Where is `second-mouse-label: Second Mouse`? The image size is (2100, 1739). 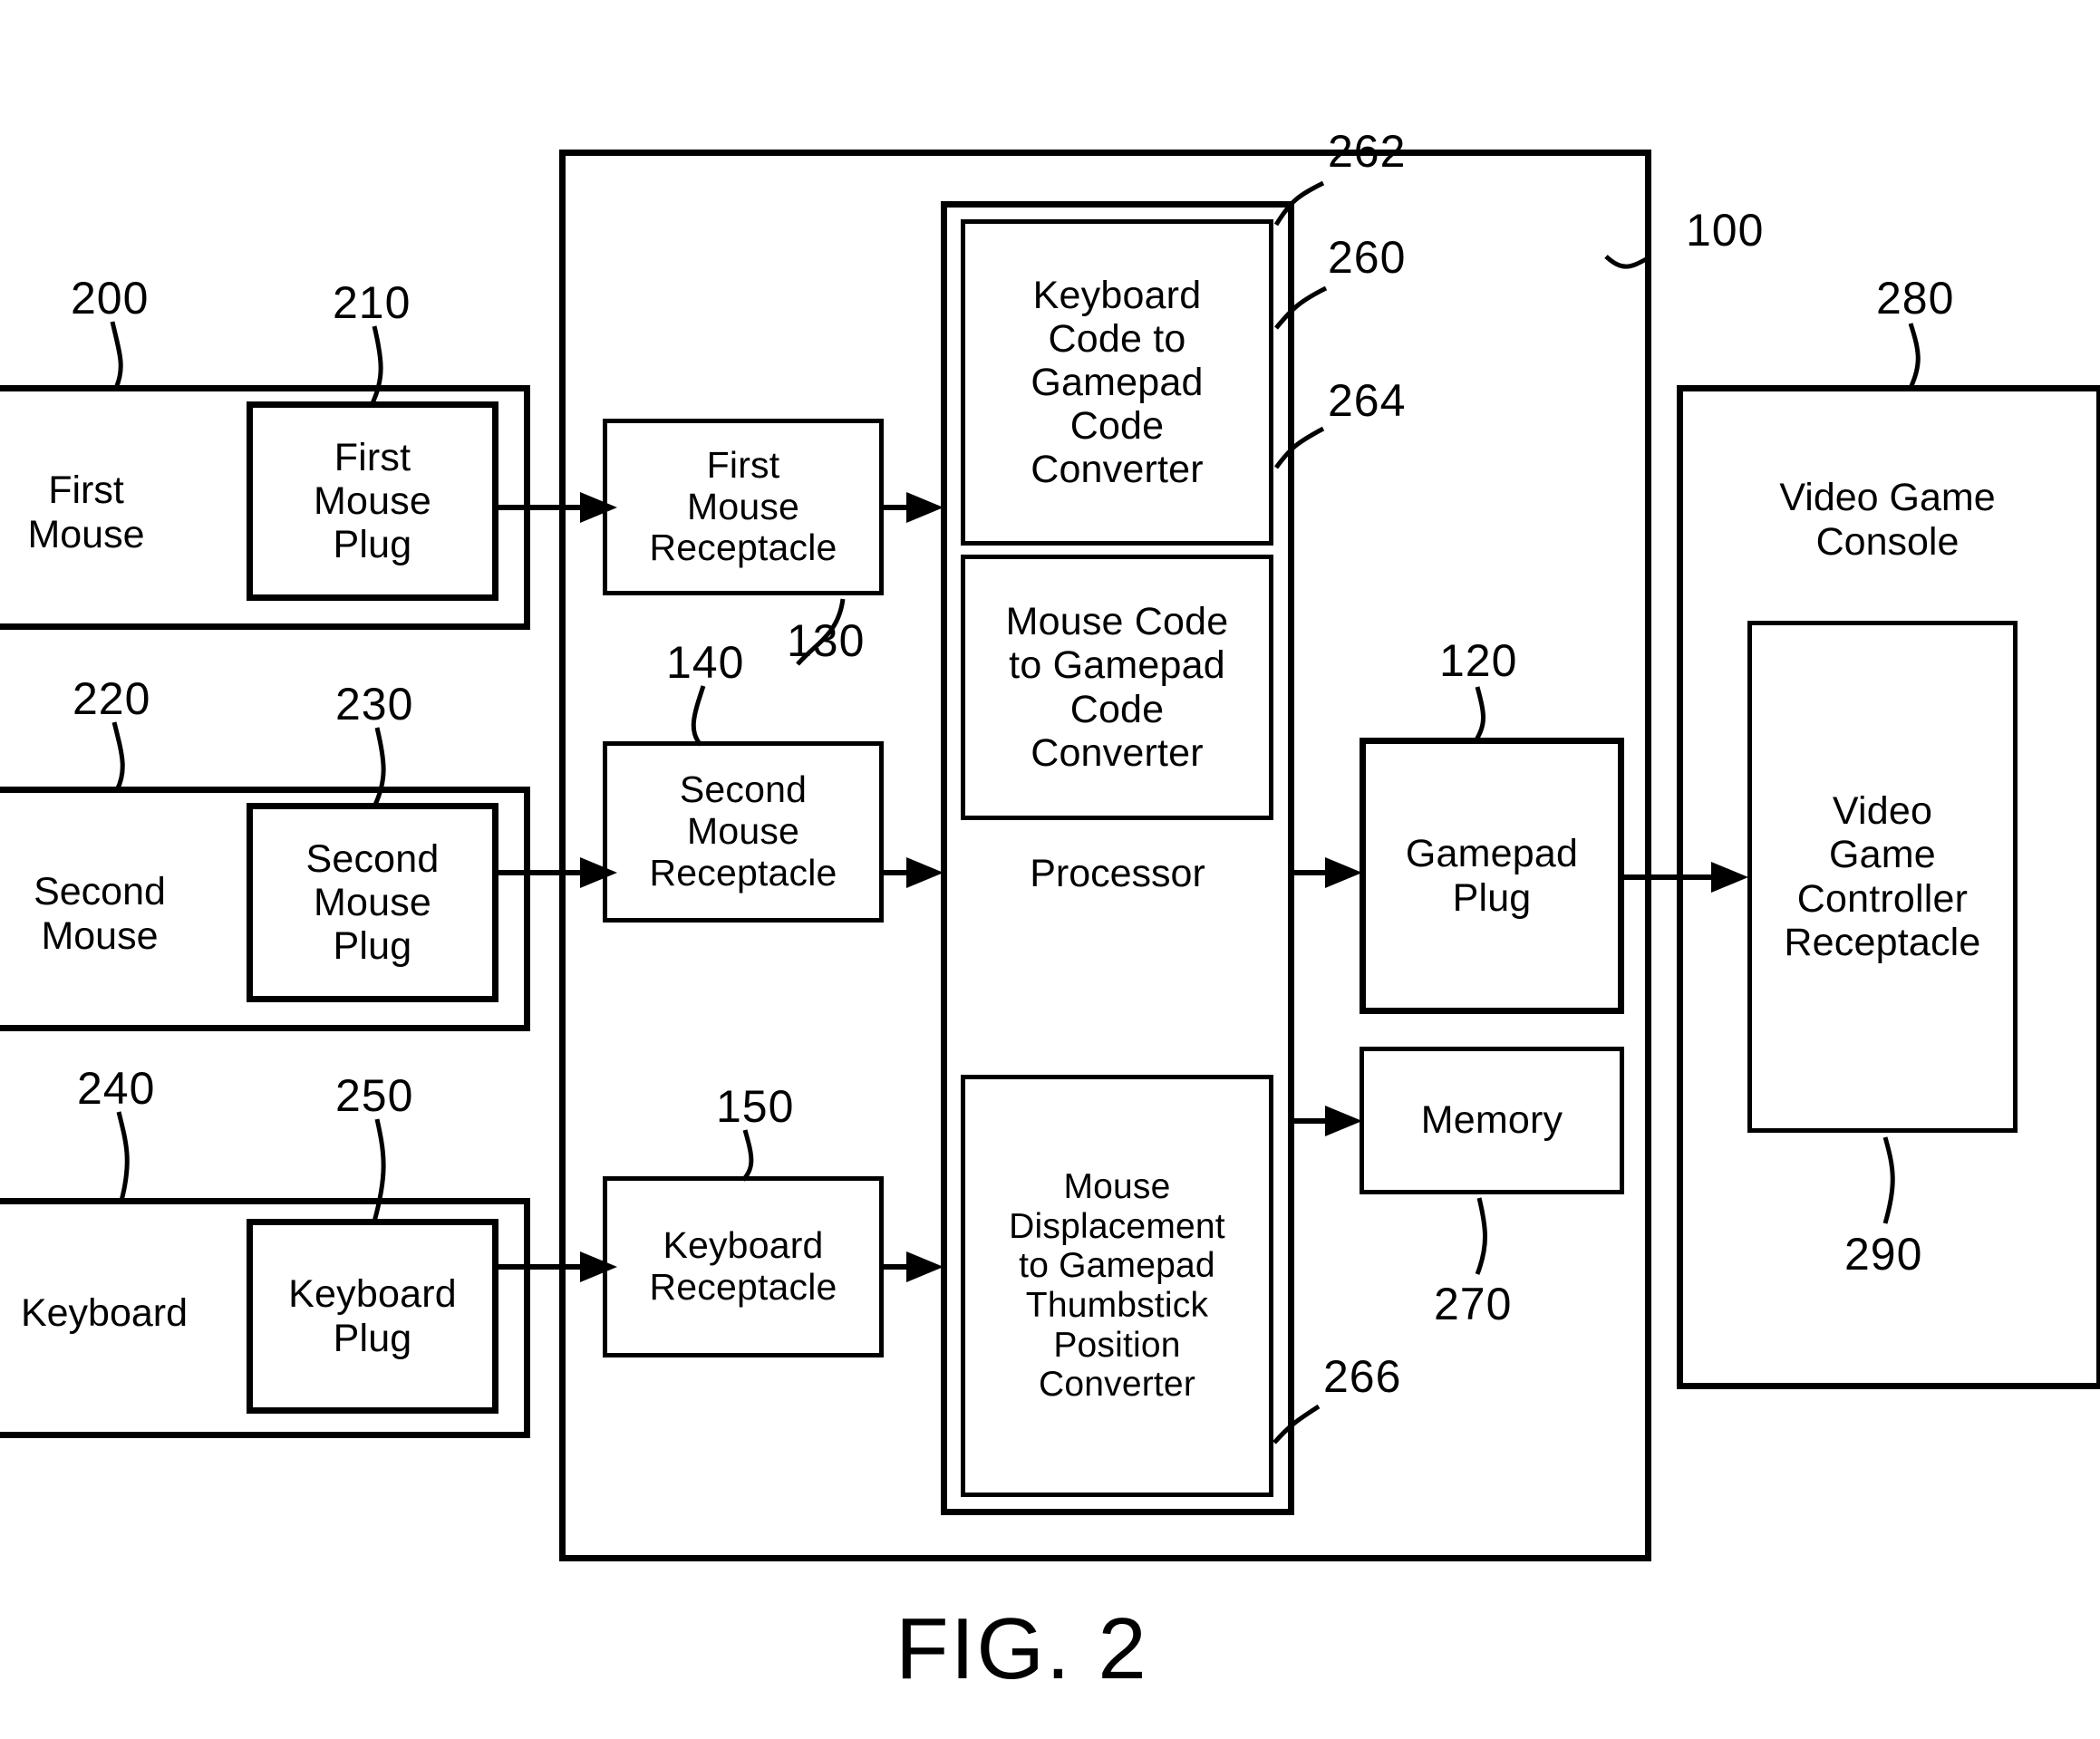 second-mouse-label: Second Mouse is located at coordinates (100, 914).